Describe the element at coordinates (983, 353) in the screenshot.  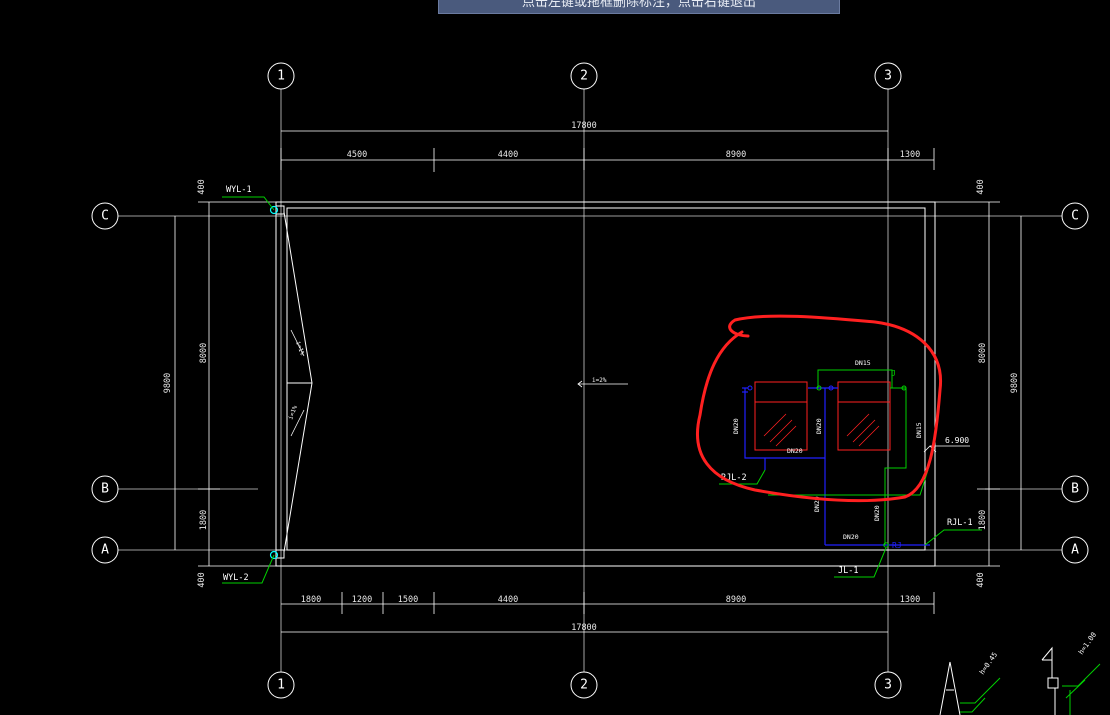
I see `dim-right-2: 8000` at that location.